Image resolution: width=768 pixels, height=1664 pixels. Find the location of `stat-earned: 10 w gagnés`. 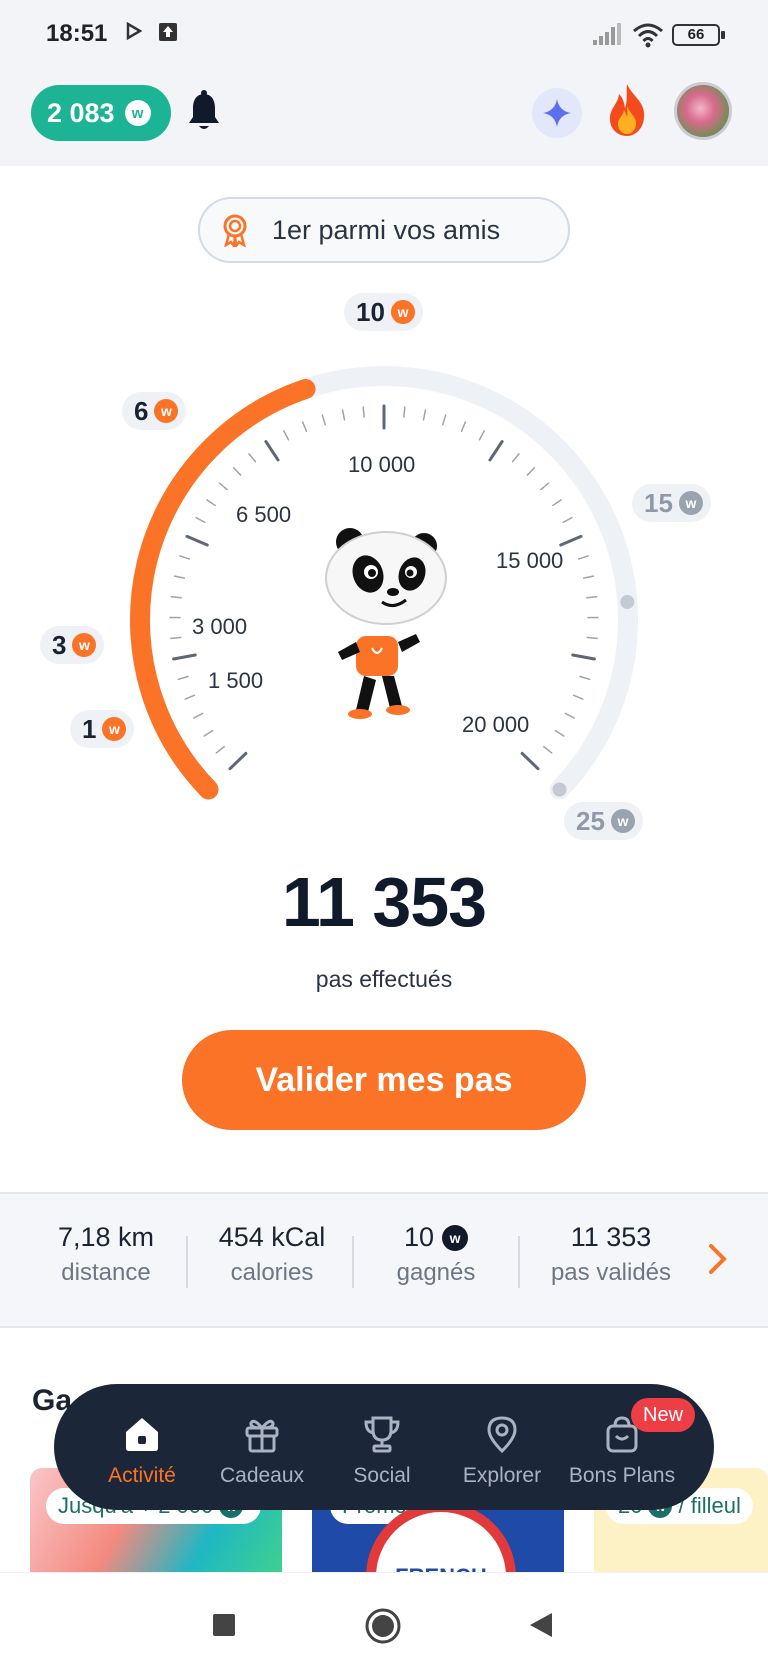

stat-earned: 10 w gagnés is located at coordinates (436, 1254).